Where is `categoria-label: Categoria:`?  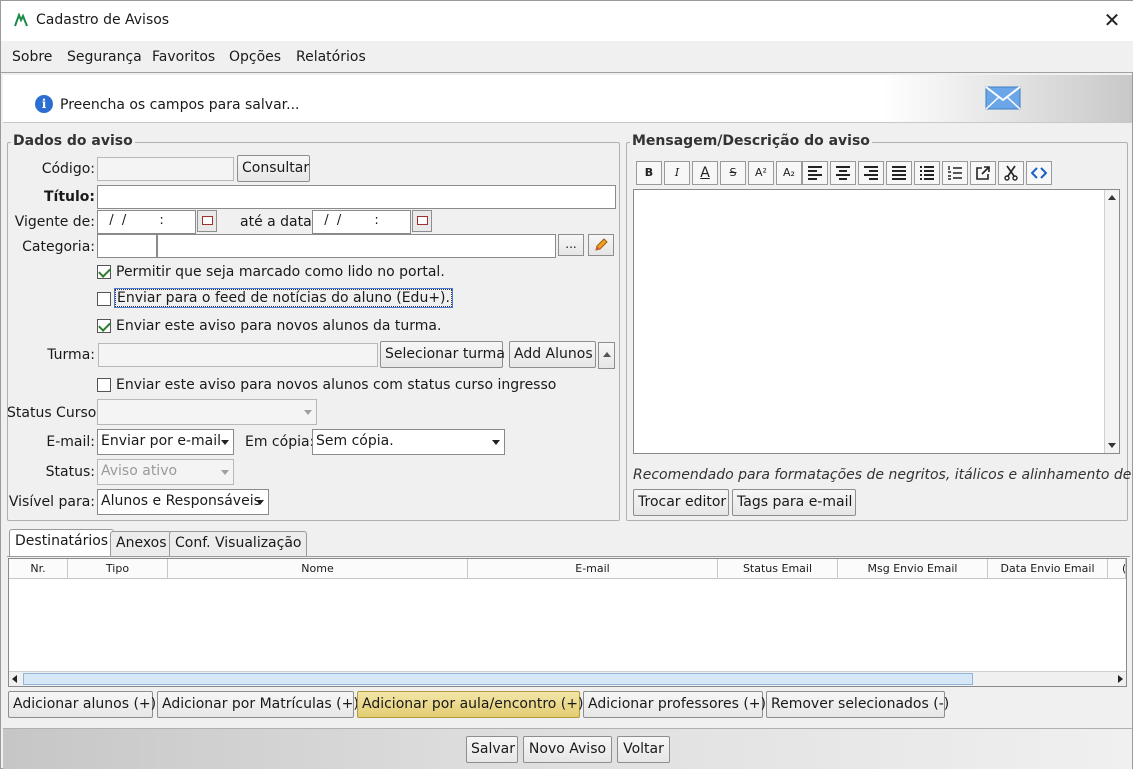 categoria-label: Categoria: is located at coordinates (58, 247).